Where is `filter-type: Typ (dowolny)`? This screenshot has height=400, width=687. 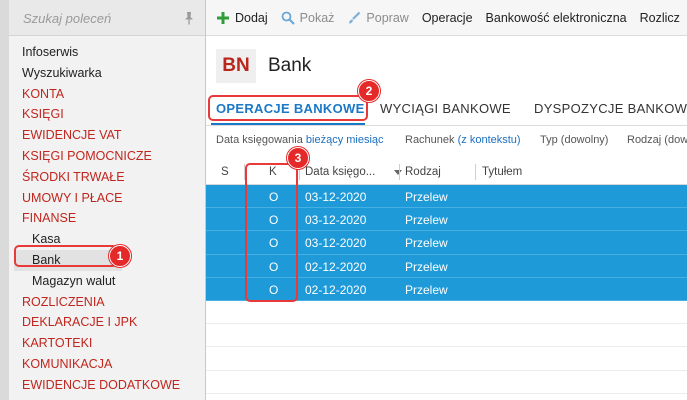 filter-type: Typ (dowolny) is located at coordinates (574, 140).